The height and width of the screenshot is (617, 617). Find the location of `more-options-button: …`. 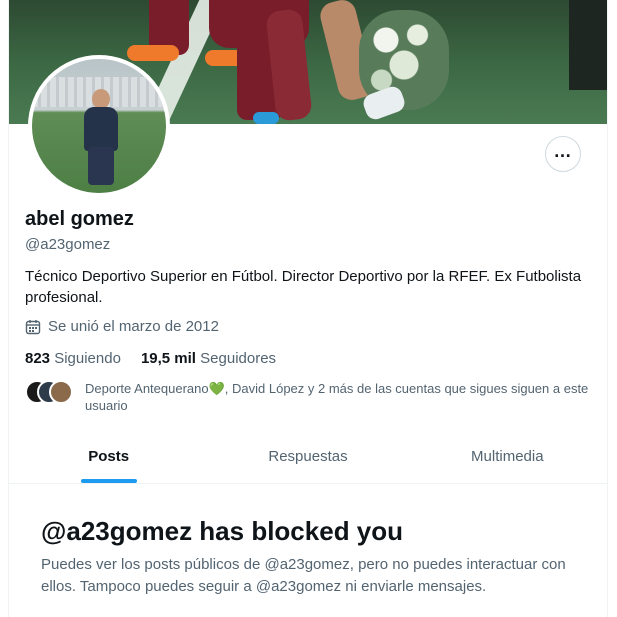

more-options-button: … is located at coordinates (563, 154).